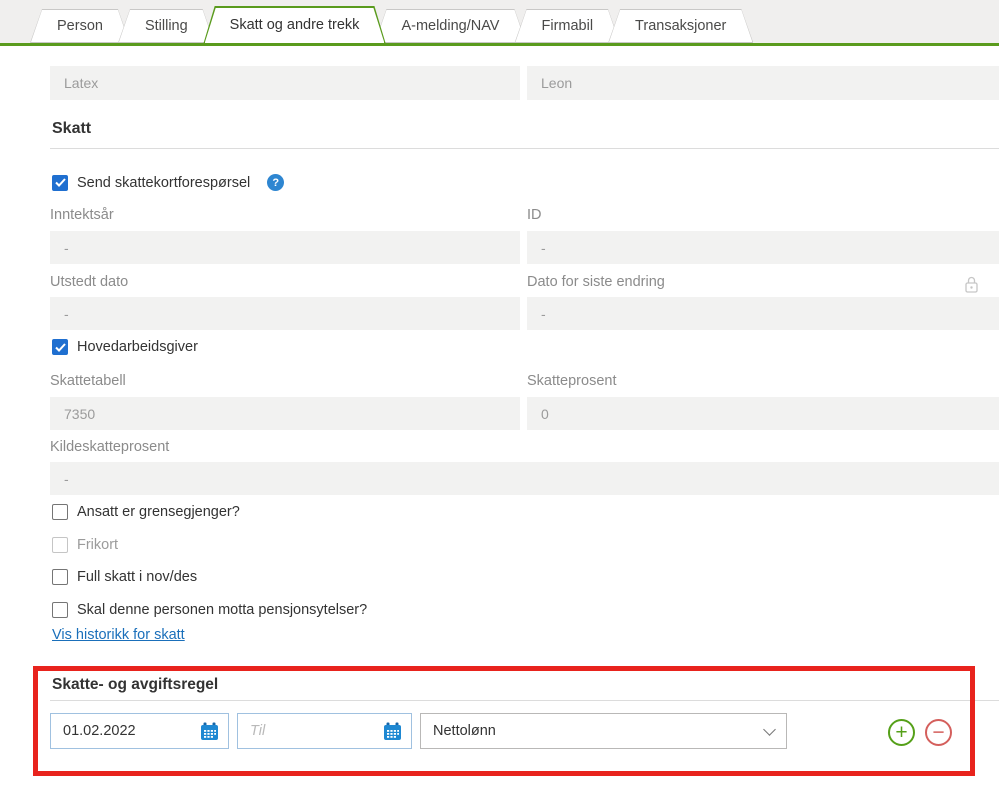  Describe the element at coordinates (137, 347) in the screenshot. I see `hovedarbeidsgiver-label: Hovedarbeidsgiver` at that location.